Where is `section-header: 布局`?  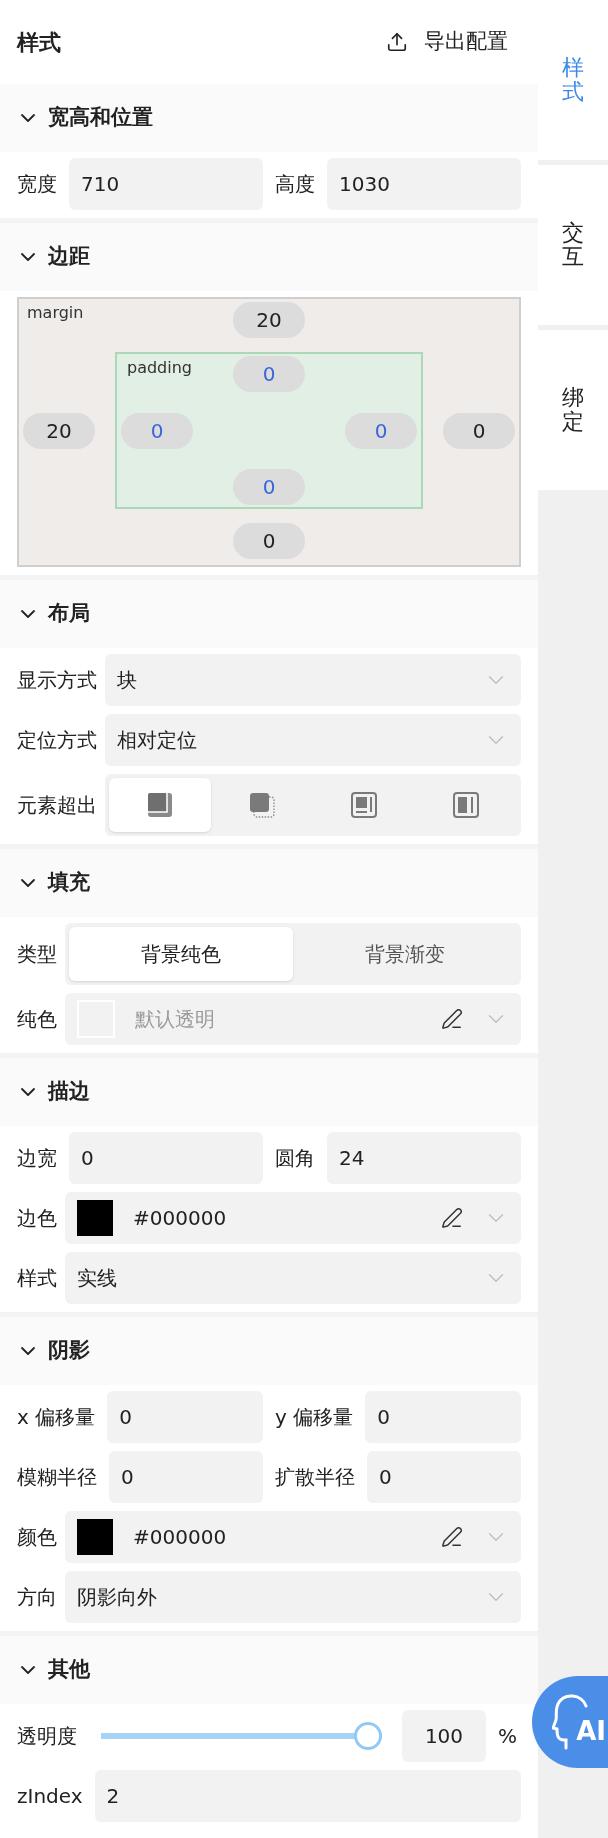 section-header: 布局 is located at coordinates (269, 614).